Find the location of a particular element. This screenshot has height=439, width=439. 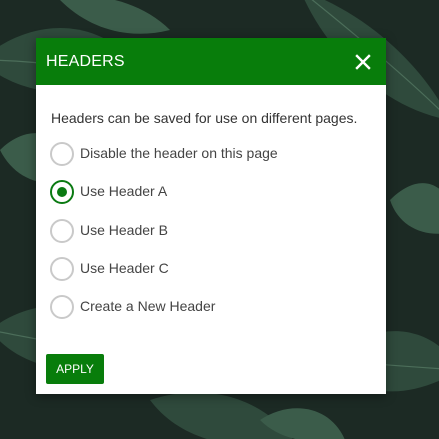

option-label: Use Header A is located at coordinates (124, 191).